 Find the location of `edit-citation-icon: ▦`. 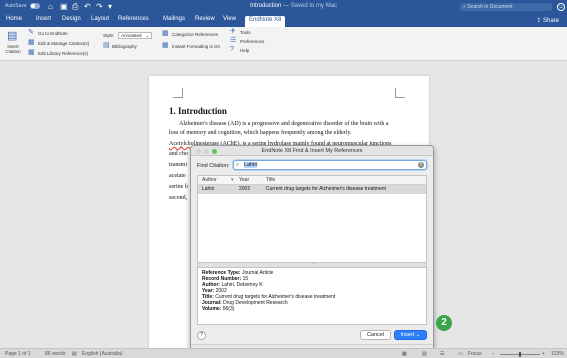

edit-citation-icon: ▦ is located at coordinates (31, 42).